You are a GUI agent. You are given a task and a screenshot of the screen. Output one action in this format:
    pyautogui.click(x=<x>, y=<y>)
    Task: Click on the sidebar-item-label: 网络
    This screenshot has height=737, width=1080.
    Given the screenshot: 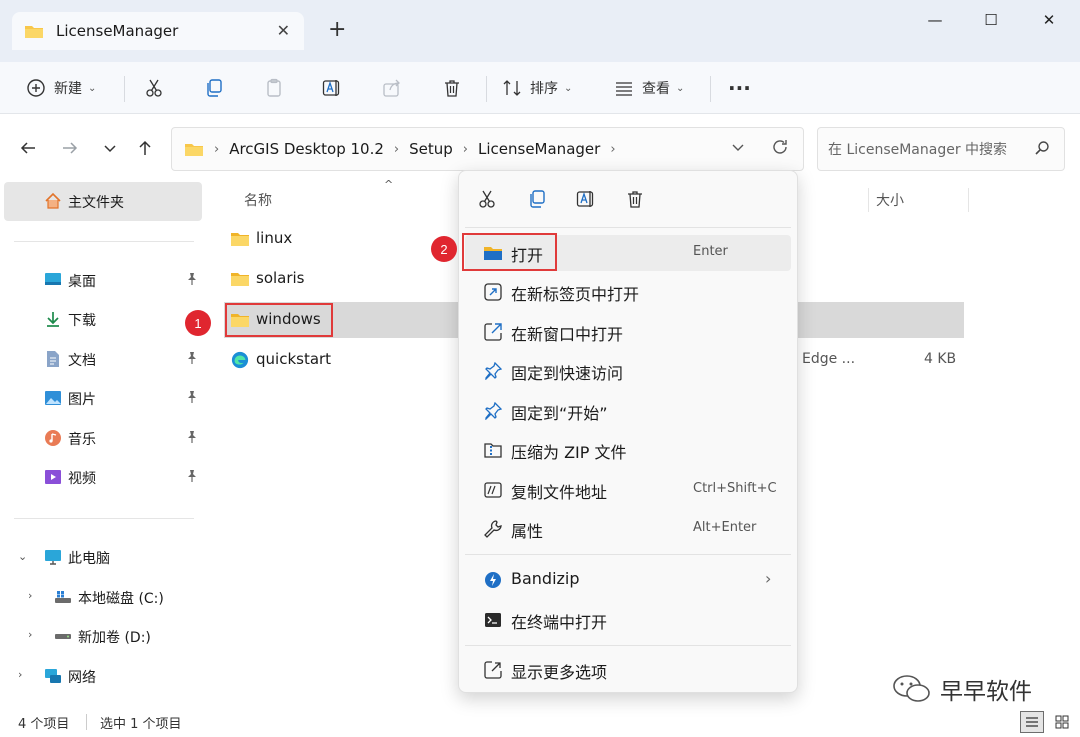 What is the action you would take?
    pyautogui.click(x=82, y=678)
    